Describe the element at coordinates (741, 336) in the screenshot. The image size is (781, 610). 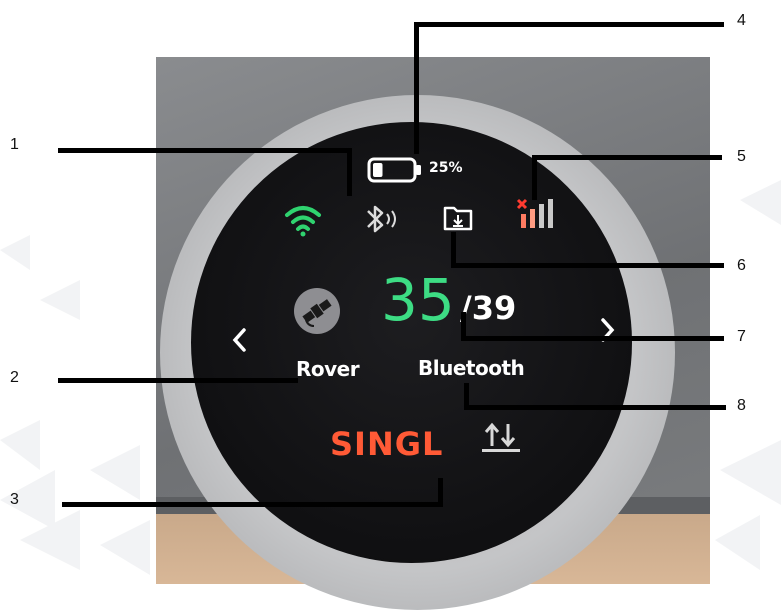
I see `callout-7-label: 7` at that location.